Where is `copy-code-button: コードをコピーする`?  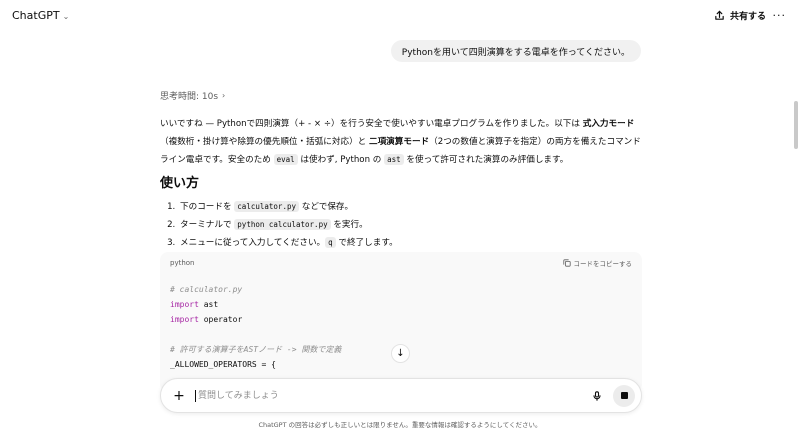
copy-code-button: コードをコピーする is located at coordinates (597, 263).